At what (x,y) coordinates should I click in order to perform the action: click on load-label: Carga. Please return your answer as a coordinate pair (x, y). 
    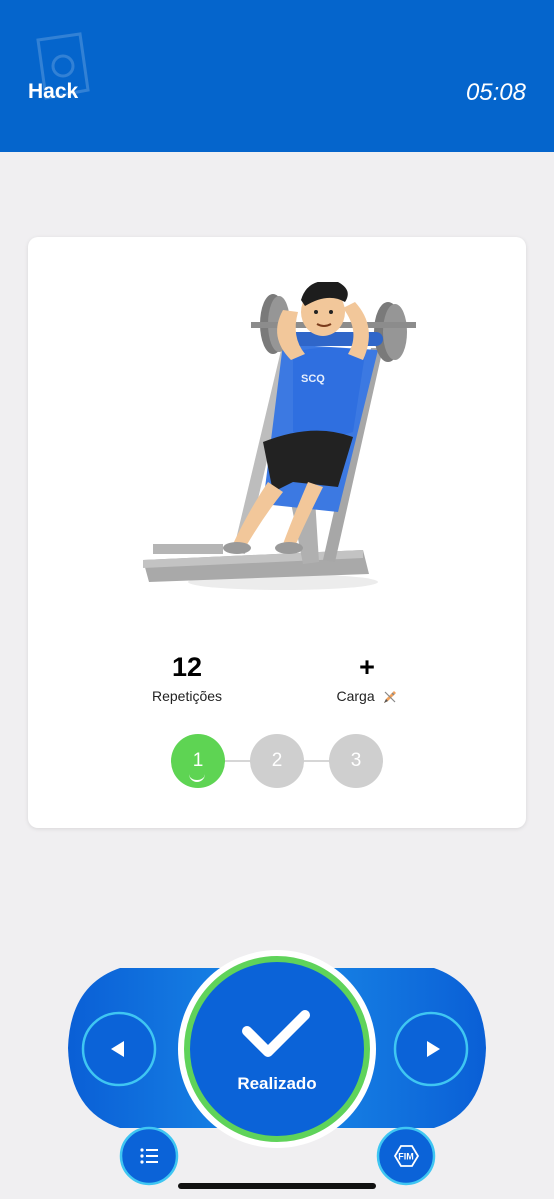
    Looking at the image, I should click on (355, 696).